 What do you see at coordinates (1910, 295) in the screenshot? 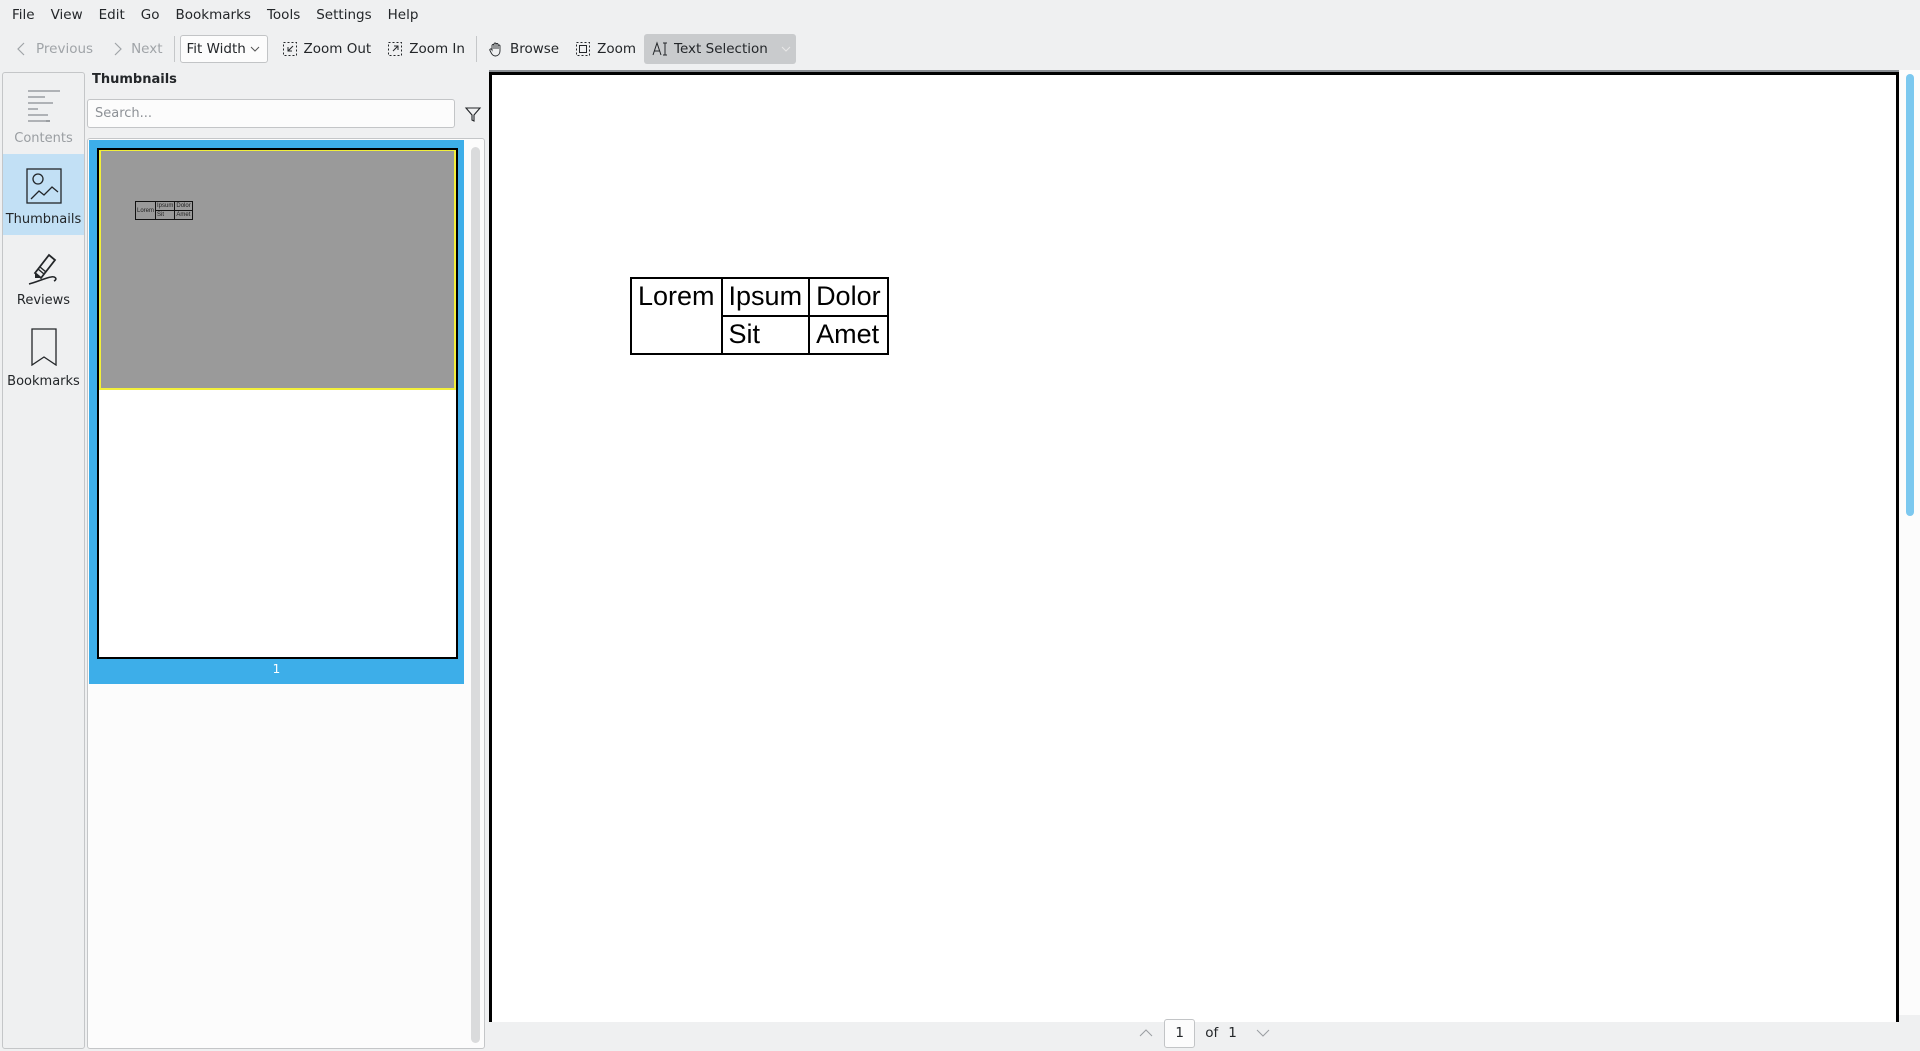
I see `document-scrollbar` at bounding box center [1910, 295].